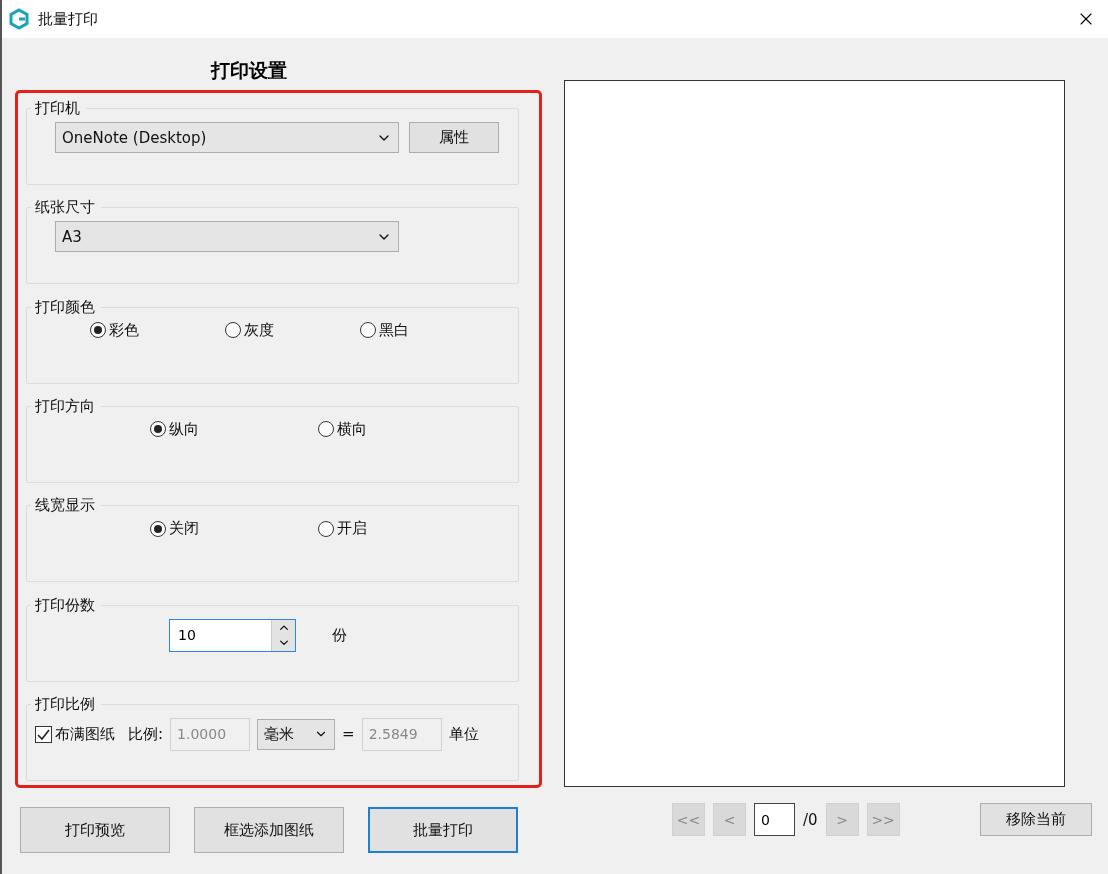 Image resolution: width=1108 pixels, height=874 pixels. What do you see at coordinates (401, 734) in the screenshot?
I see `units-field: 2.5849` at bounding box center [401, 734].